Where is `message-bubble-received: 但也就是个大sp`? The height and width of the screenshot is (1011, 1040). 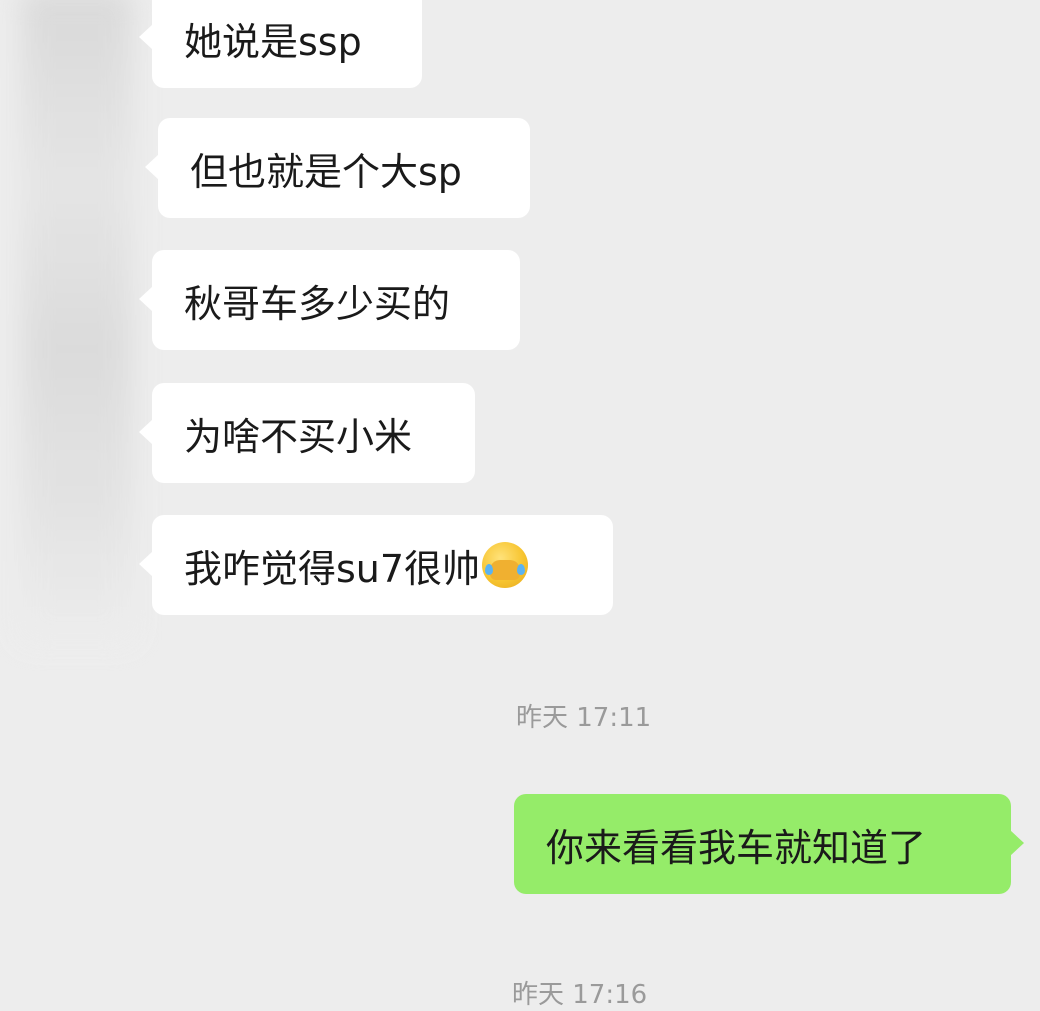
message-bubble-received: 但也就是个大sp is located at coordinates (337, 168).